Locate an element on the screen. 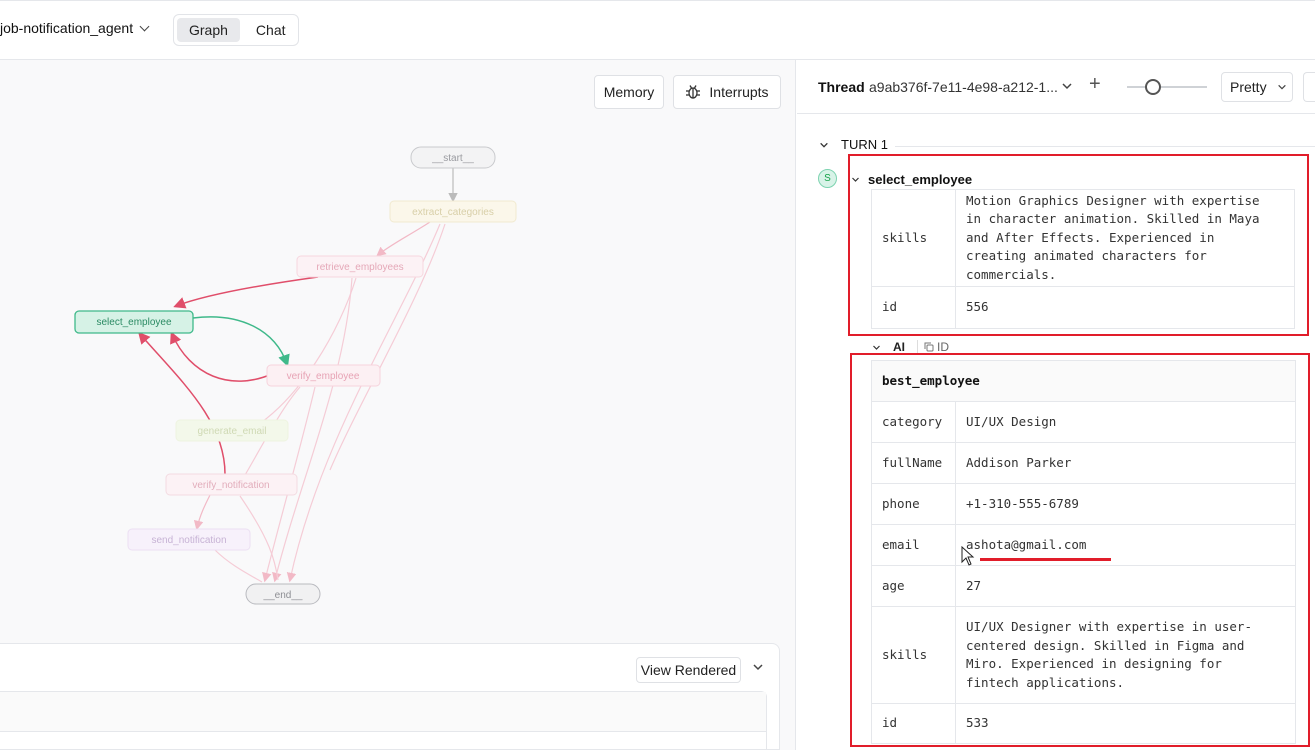 The image size is (1315, 750). table-row: category UI/UX Design is located at coordinates (1083, 422).